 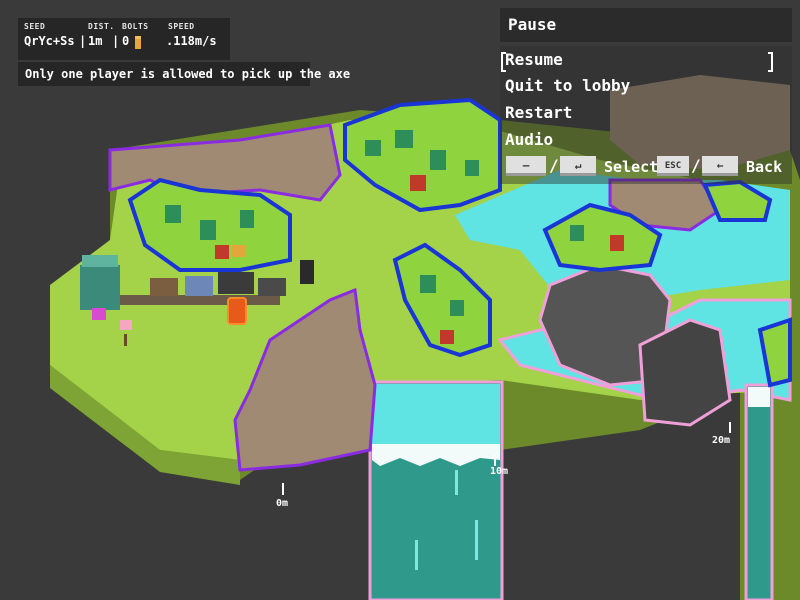 I want to click on waterfall-top, so click(x=436, y=414).